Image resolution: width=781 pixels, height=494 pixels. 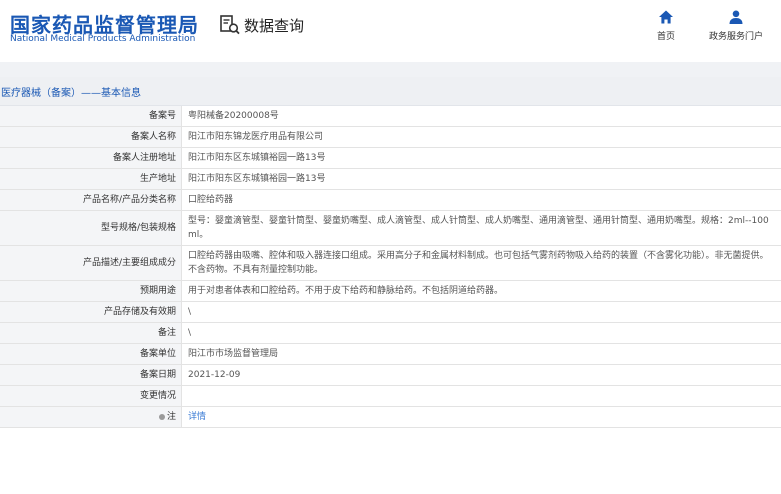 I want to click on field-label: 产品存储及有效期, so click(x=91, y=312).